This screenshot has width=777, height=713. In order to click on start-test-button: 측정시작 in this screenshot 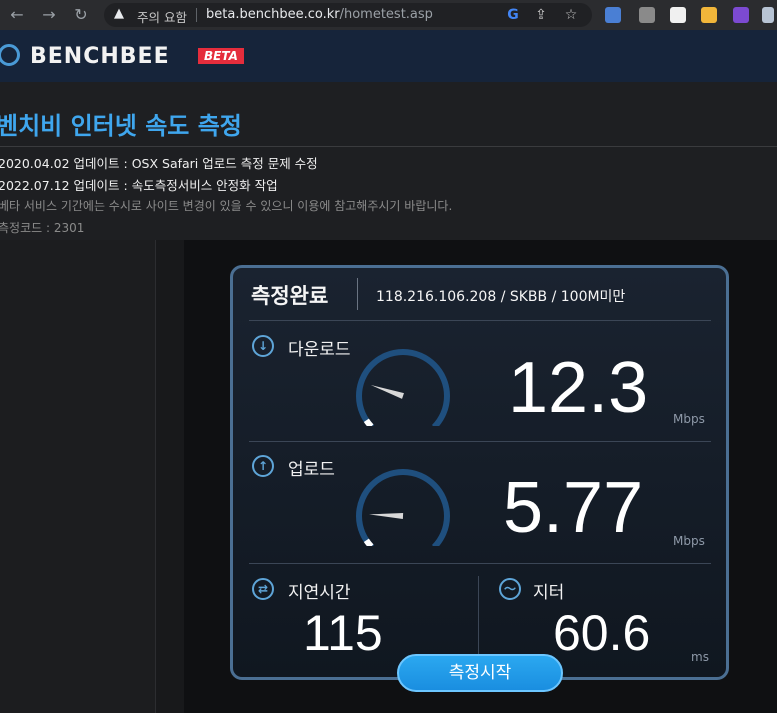, I will do `click(480, 673)`.